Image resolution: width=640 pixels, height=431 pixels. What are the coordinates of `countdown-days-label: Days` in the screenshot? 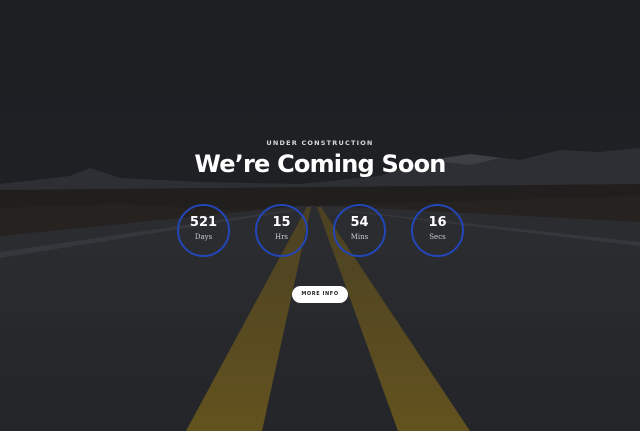 It's located at (203, 237).